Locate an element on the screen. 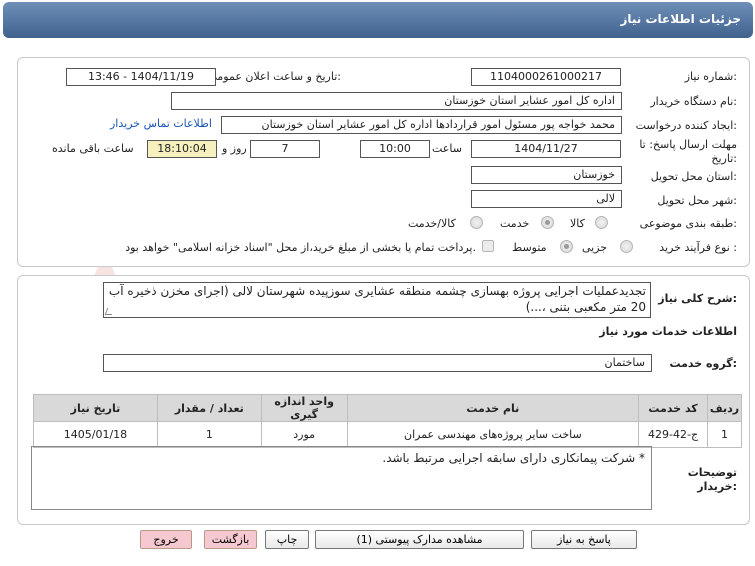 This screenshot has width=755, height=566. need-number-field: 1104000261000217 is located at coordinates (546, 77).